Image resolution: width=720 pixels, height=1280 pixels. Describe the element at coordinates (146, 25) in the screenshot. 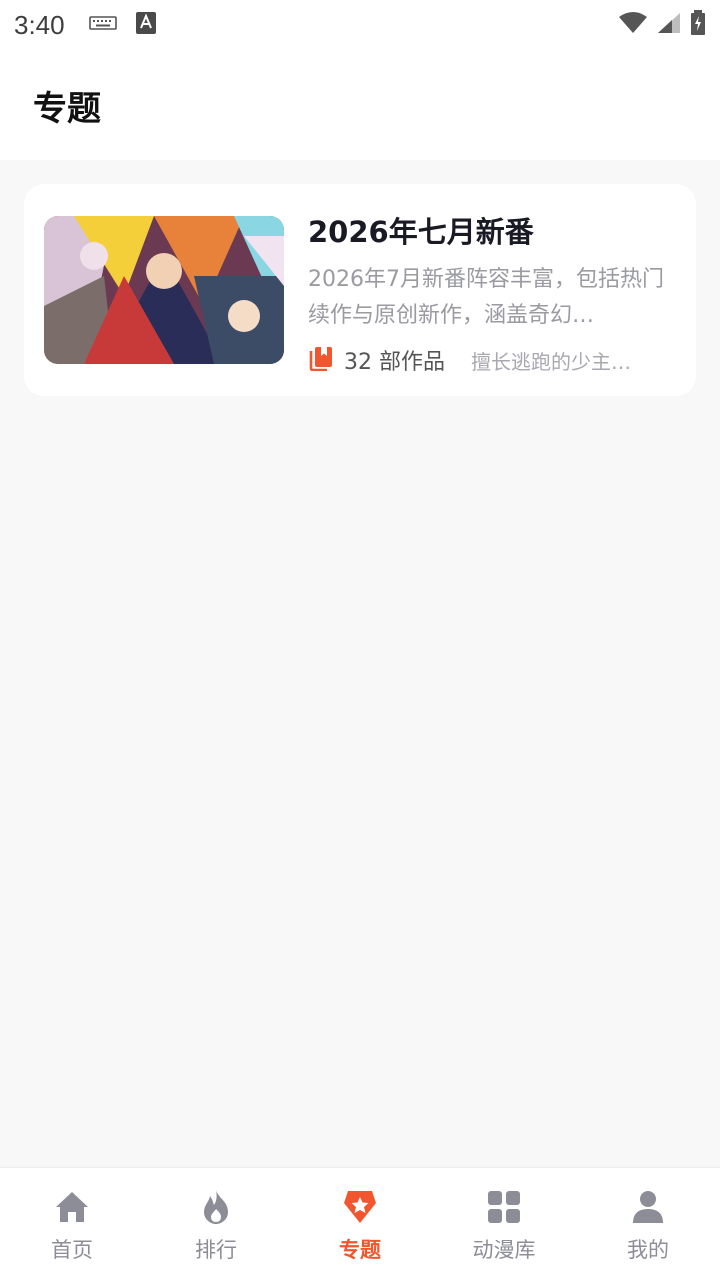

I see `text-input-icon` at that location.